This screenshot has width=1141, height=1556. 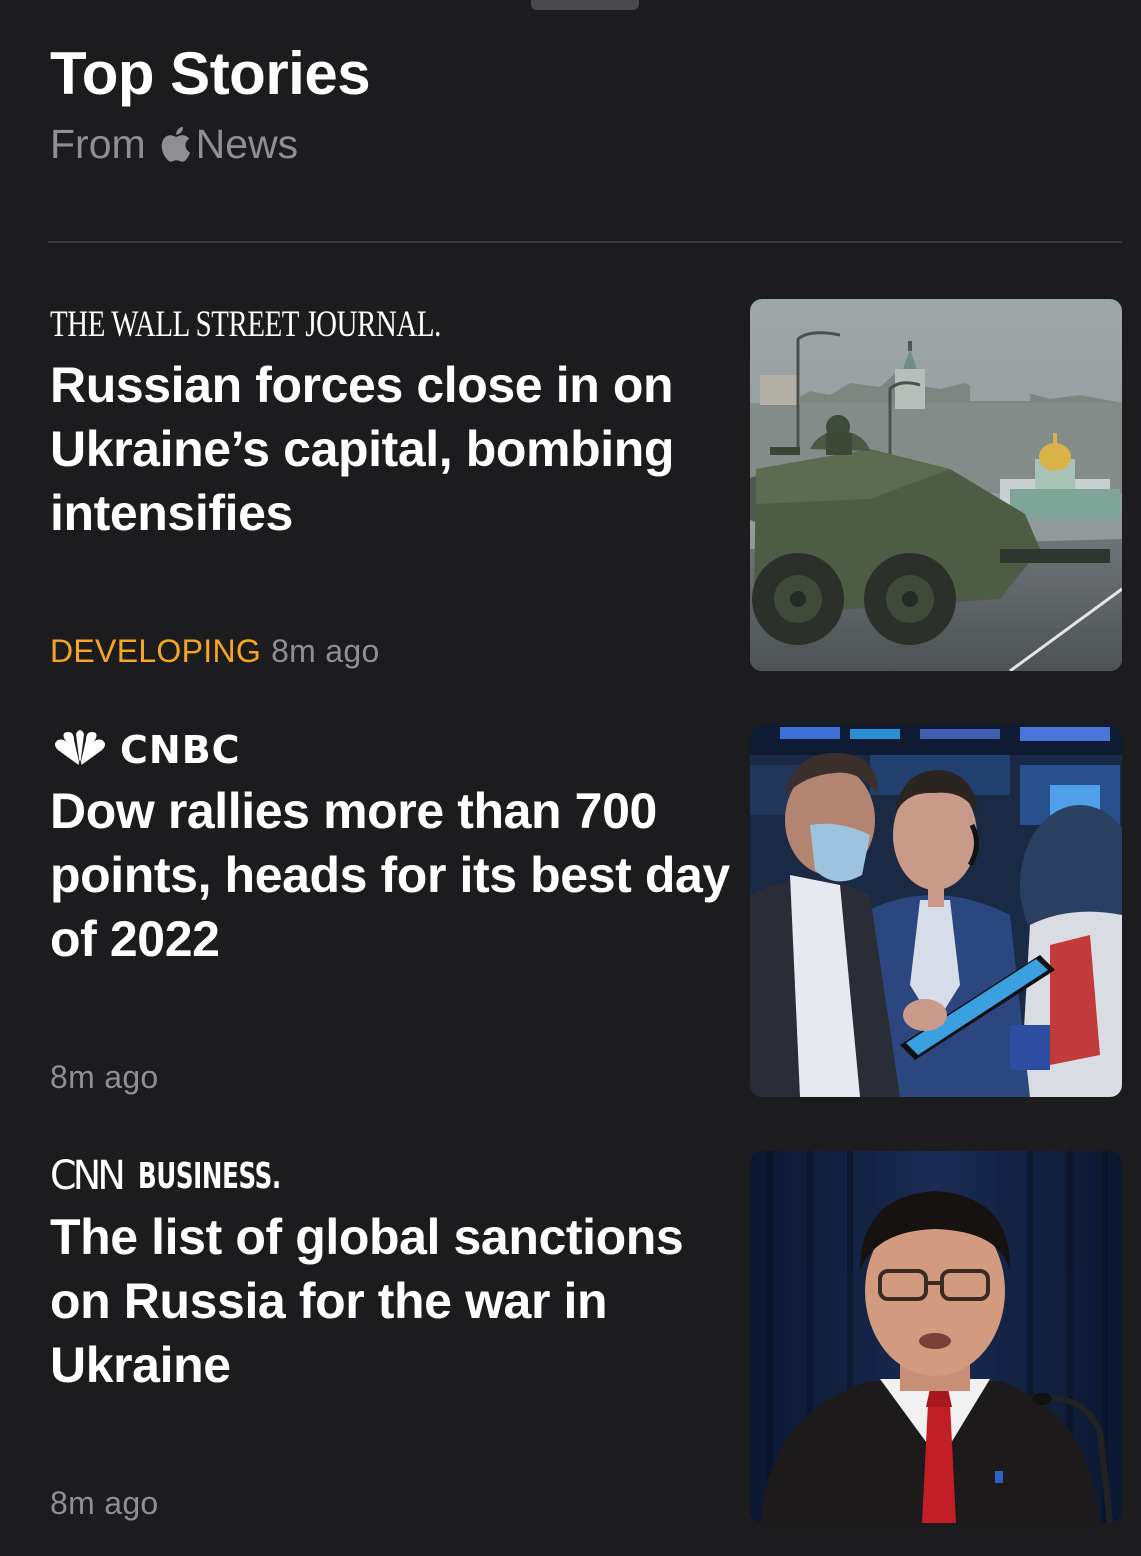 What do you see at coordinates (390, 1176) in the screenshot?
I see `source-logo: CNN BUSINESS.` at bounding box center [390, 1176].